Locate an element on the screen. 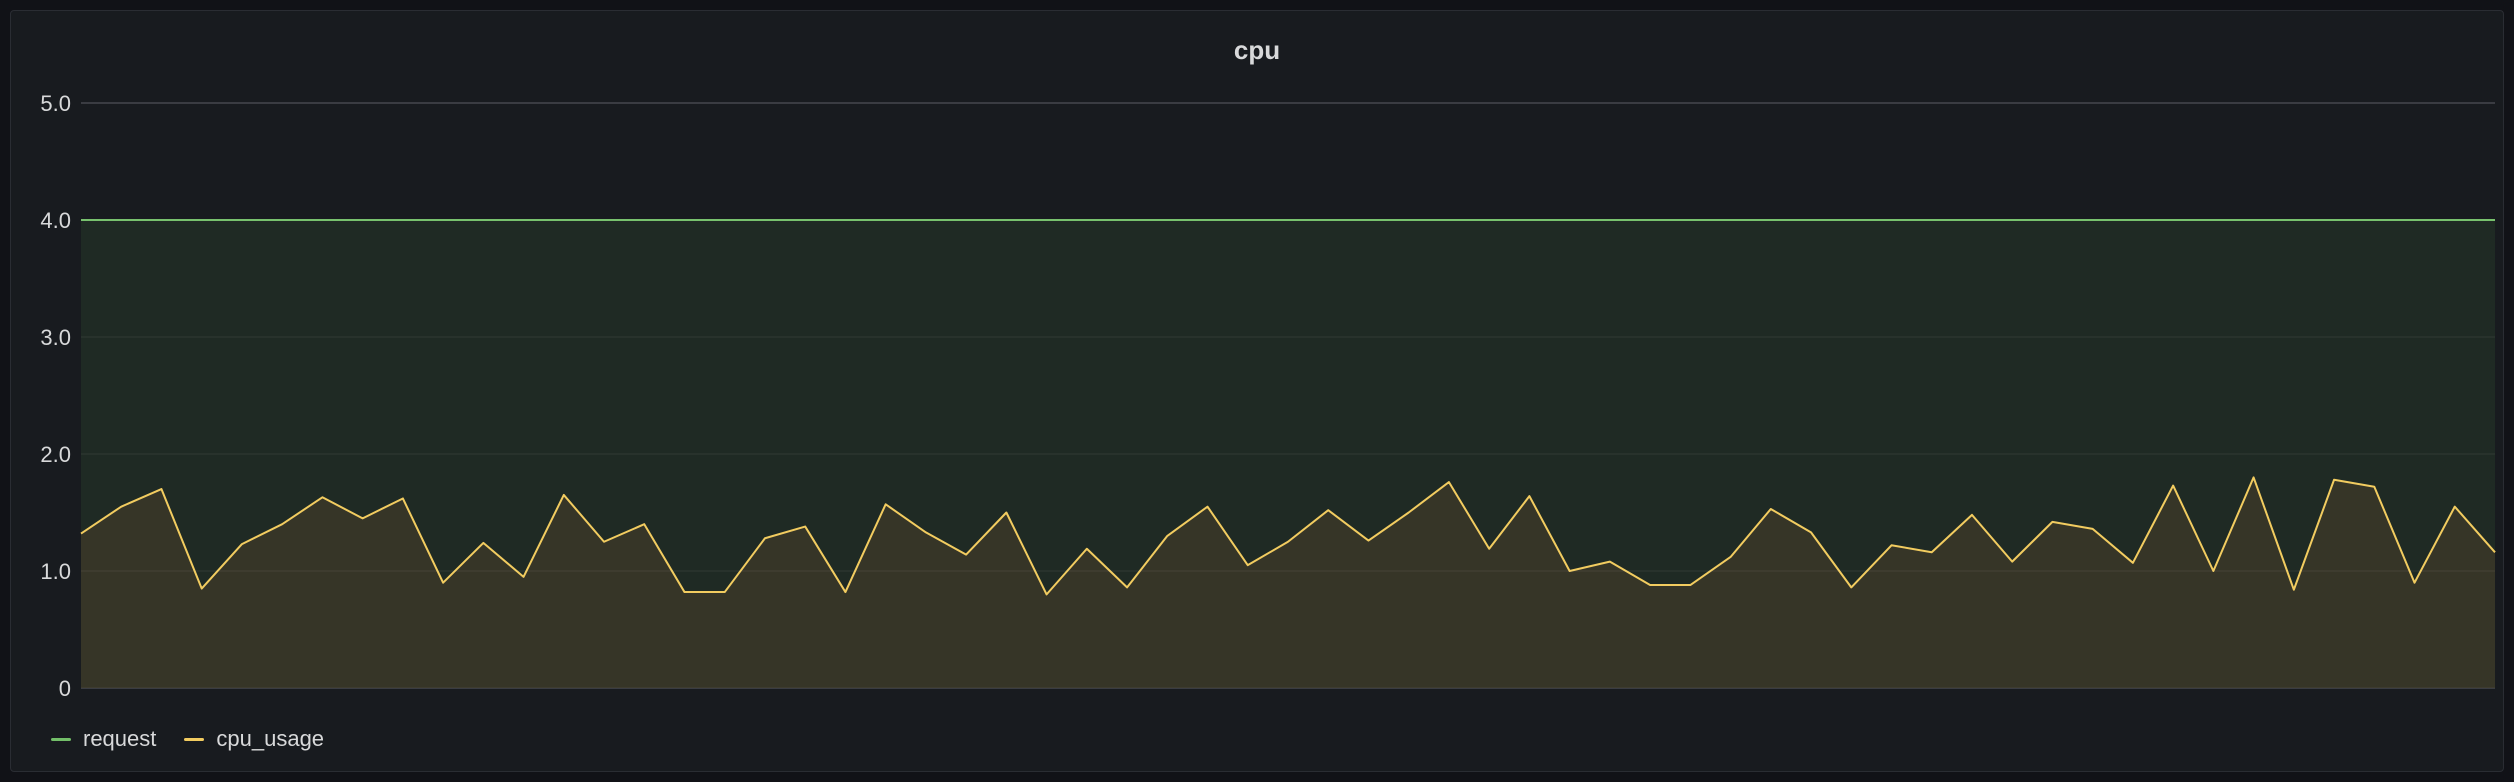 Image resolution: width=2514 pixels, height=782 pixels. y-tick-label-3: 3.0 is located at coordinates (55, 337).